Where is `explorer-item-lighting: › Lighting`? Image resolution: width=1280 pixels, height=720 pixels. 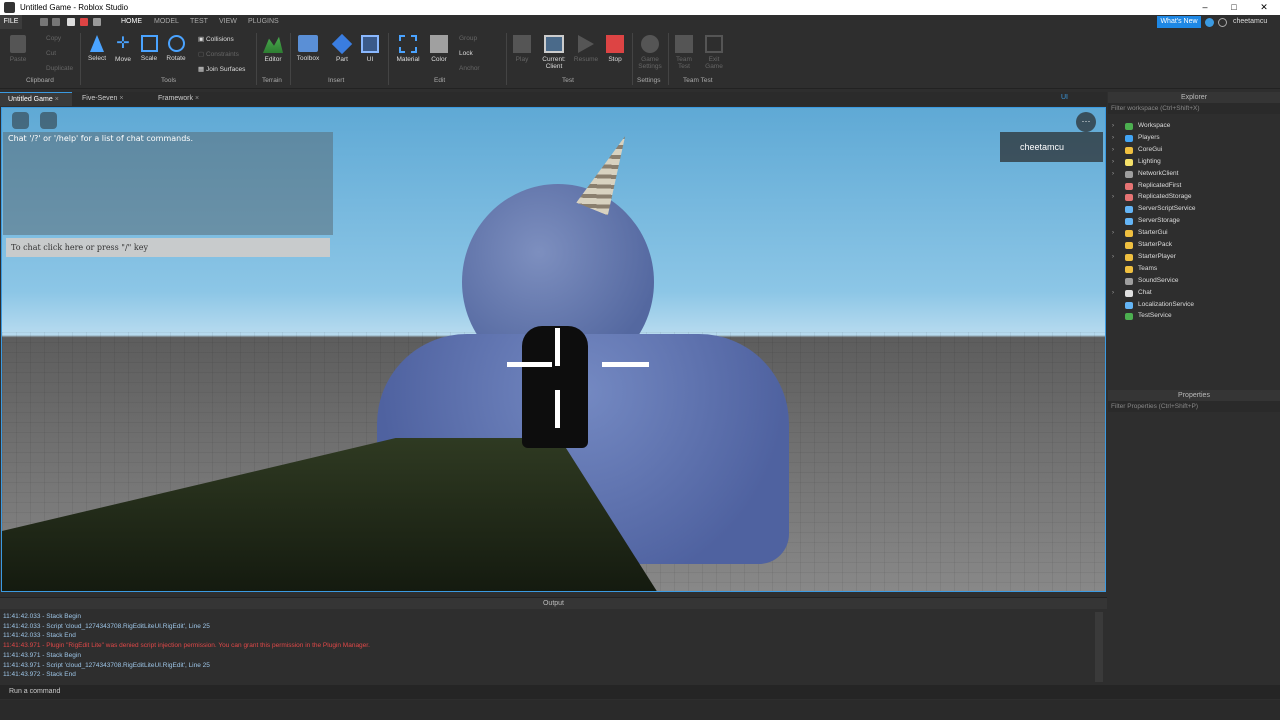 explorer-item-lighting: › Lighting is located at coordinates (1194, 162).